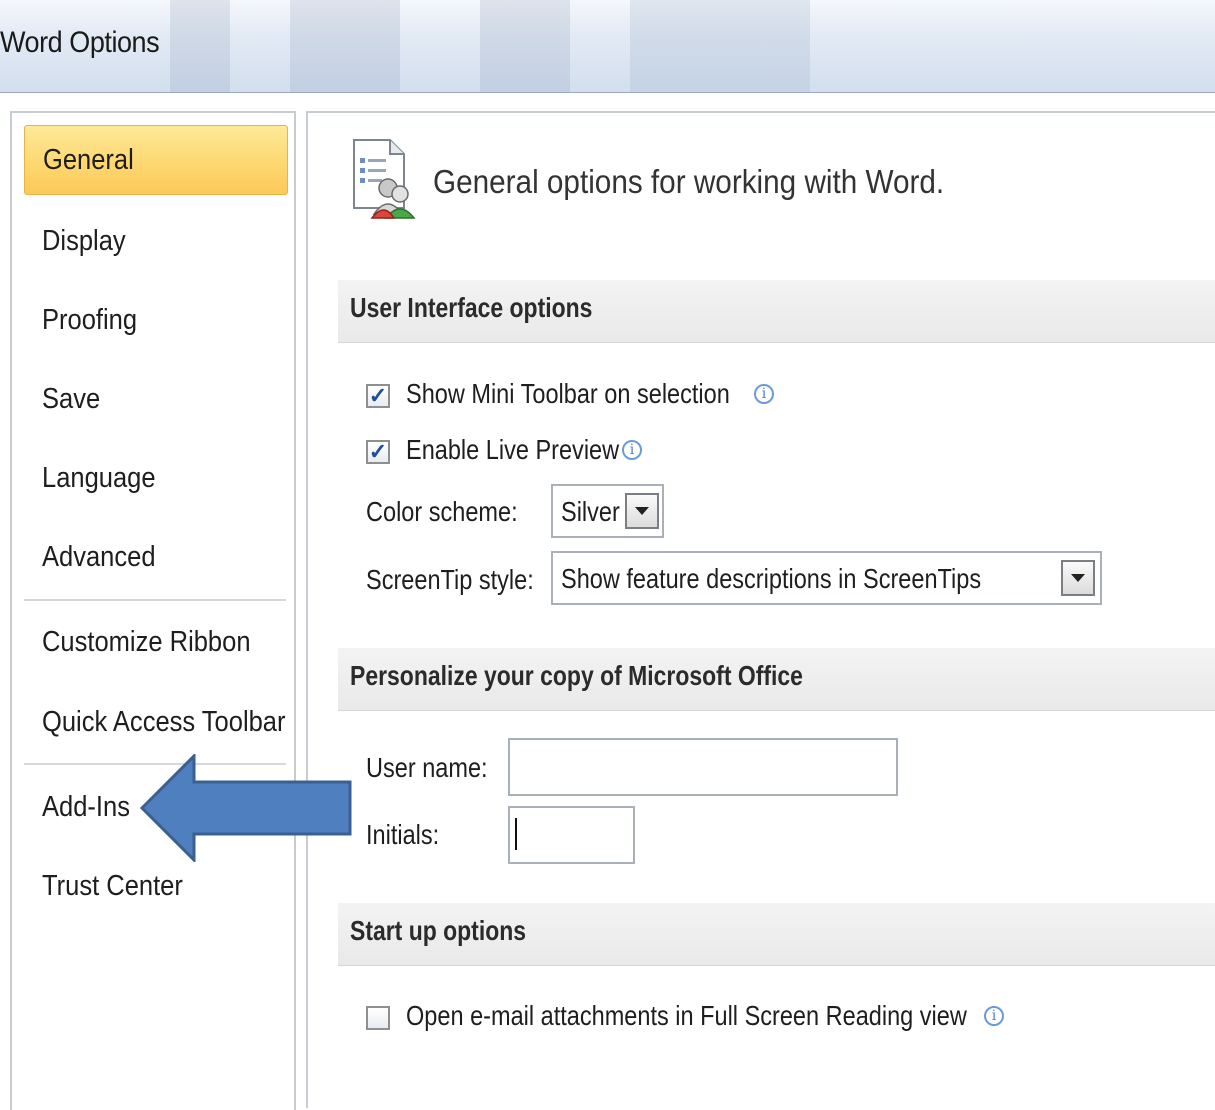 This screenshot has height=1110, width=1215. Describe the element at coordinates (403, 834) in the screenshot. I see `initials-label: Initials:` at that location.